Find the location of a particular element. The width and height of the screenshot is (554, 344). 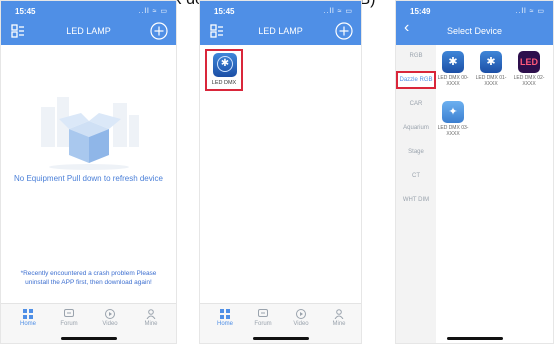

device-label: LED DMX 01-XXXX is located at coordinates (491, 81).